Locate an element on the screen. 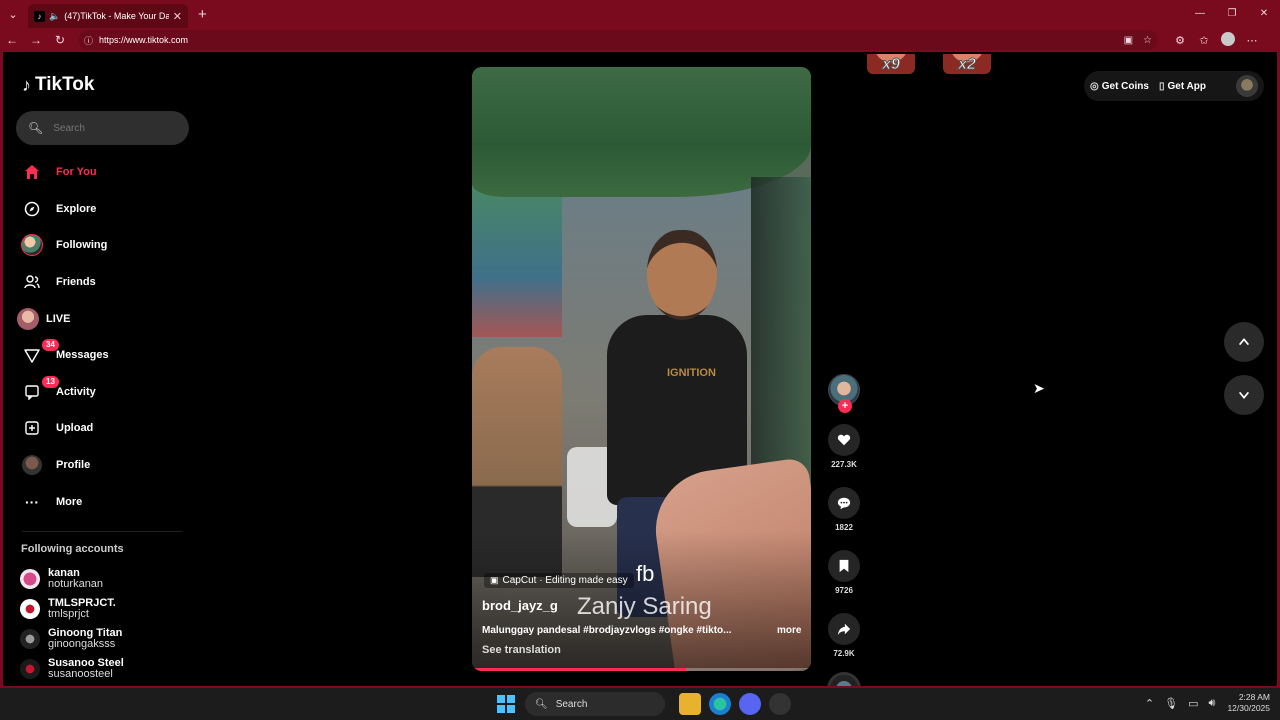 The image size is (1280, 720). speaker-icon: 🔈 is located at coordinates (54, 16).